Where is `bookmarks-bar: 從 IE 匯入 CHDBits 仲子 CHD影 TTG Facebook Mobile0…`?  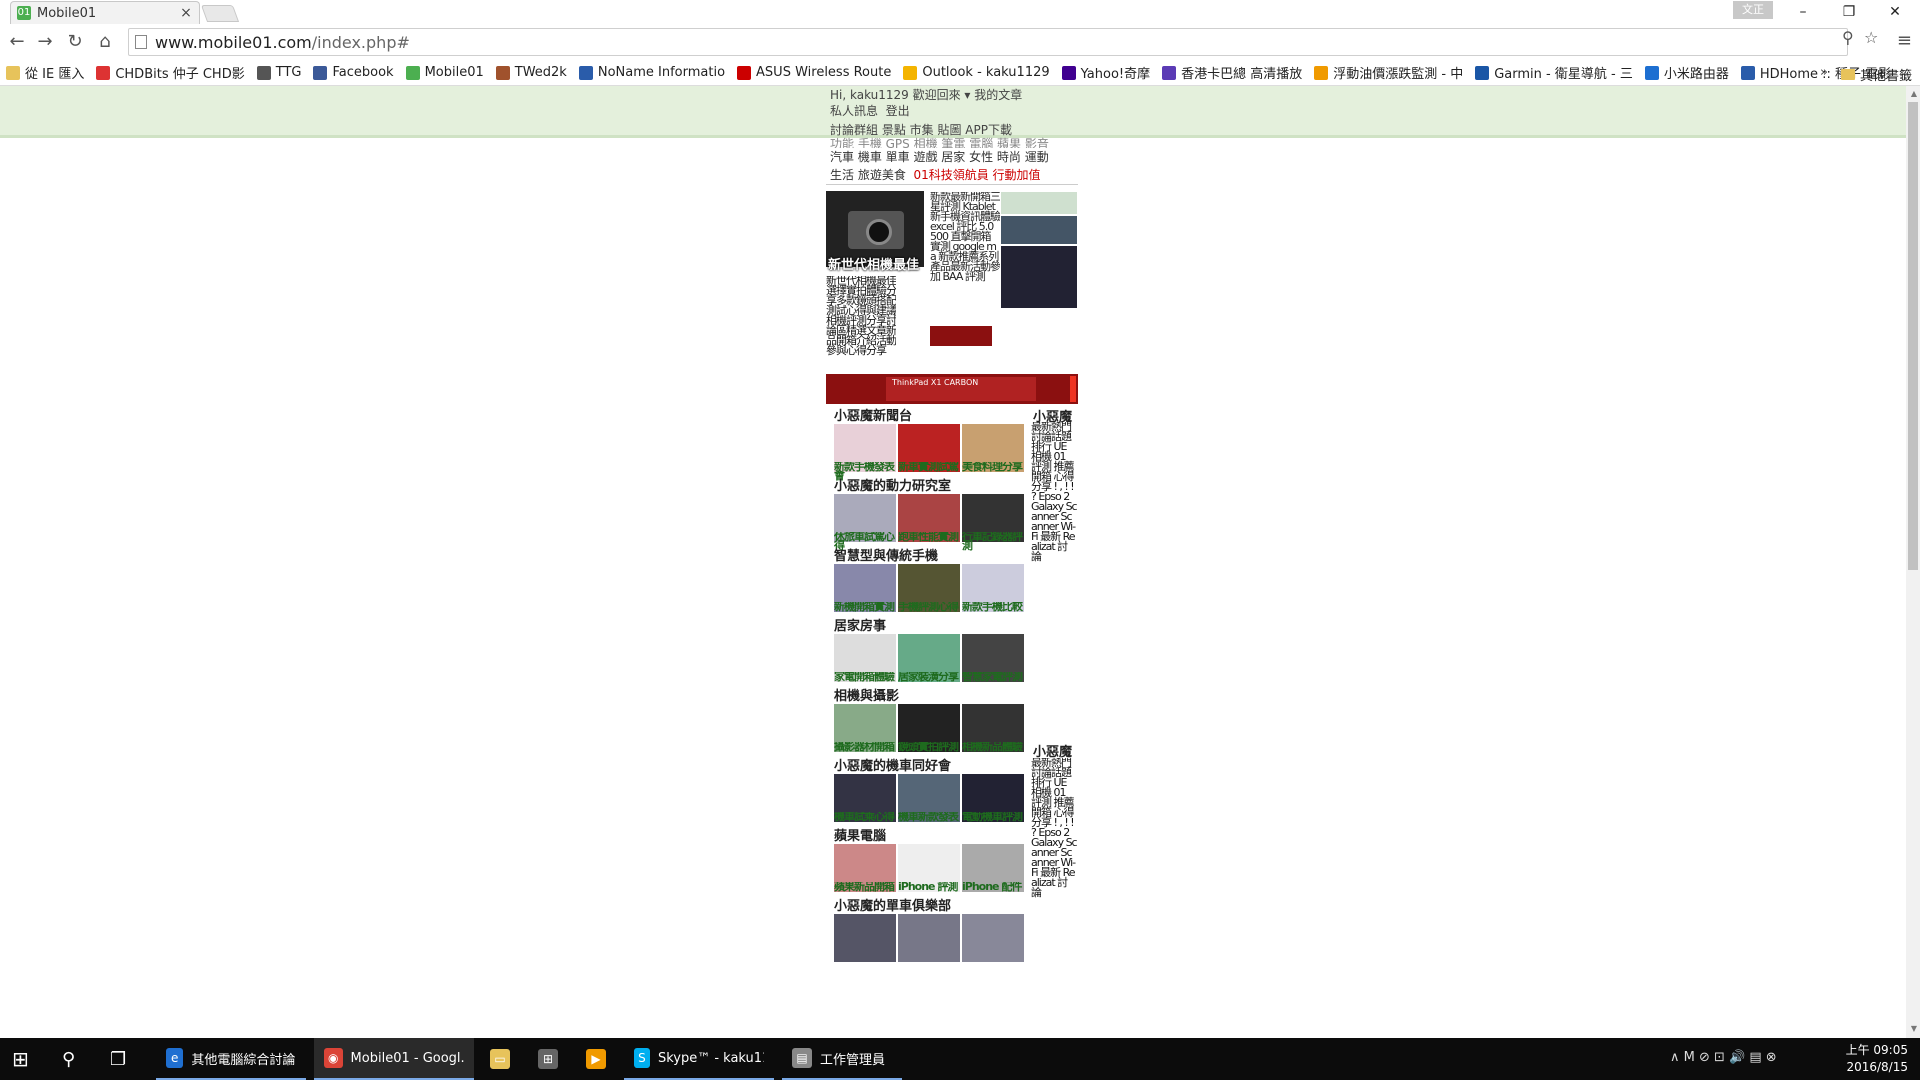
bookmarks-bar: 從 IE 匯入 CHDBits 仲子 CHD影 TTG Facebook Mobile0… is located at coordinates (960, 73).